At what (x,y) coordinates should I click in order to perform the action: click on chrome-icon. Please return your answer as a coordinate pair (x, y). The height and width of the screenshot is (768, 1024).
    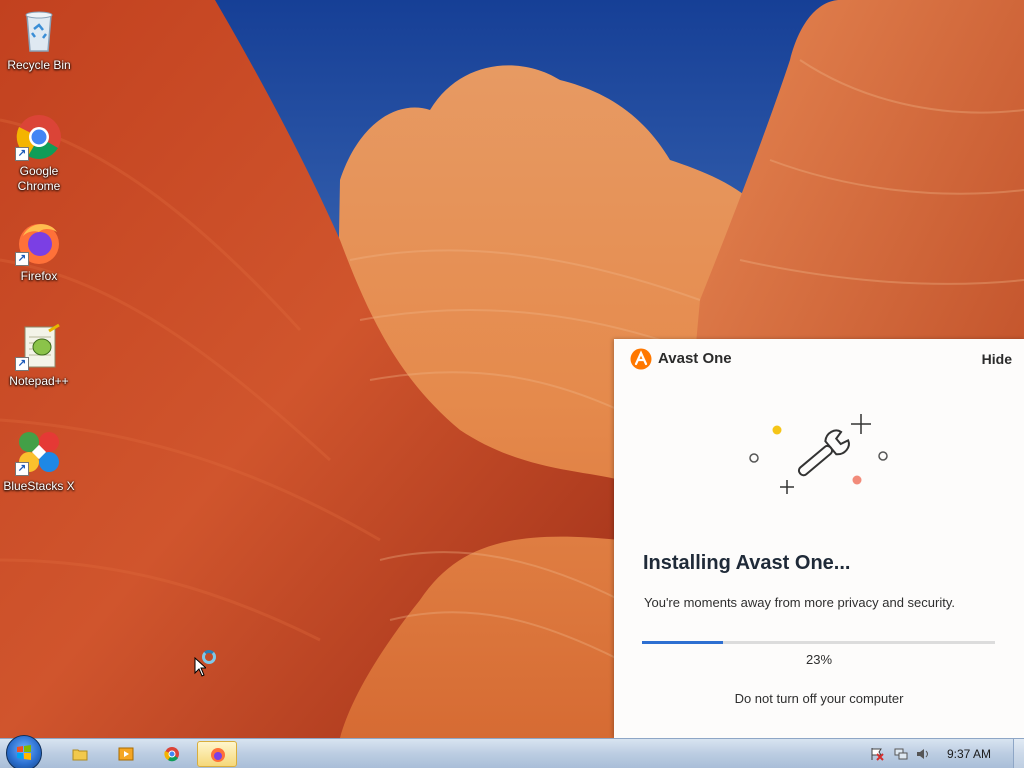
    Looking at the image, I should click on (172, 754).